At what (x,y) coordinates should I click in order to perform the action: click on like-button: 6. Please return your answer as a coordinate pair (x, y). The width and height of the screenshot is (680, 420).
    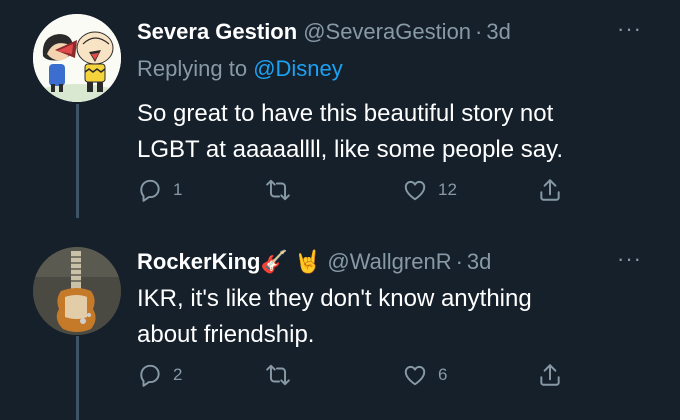
    Looking at the image, I should click on (424, 375).